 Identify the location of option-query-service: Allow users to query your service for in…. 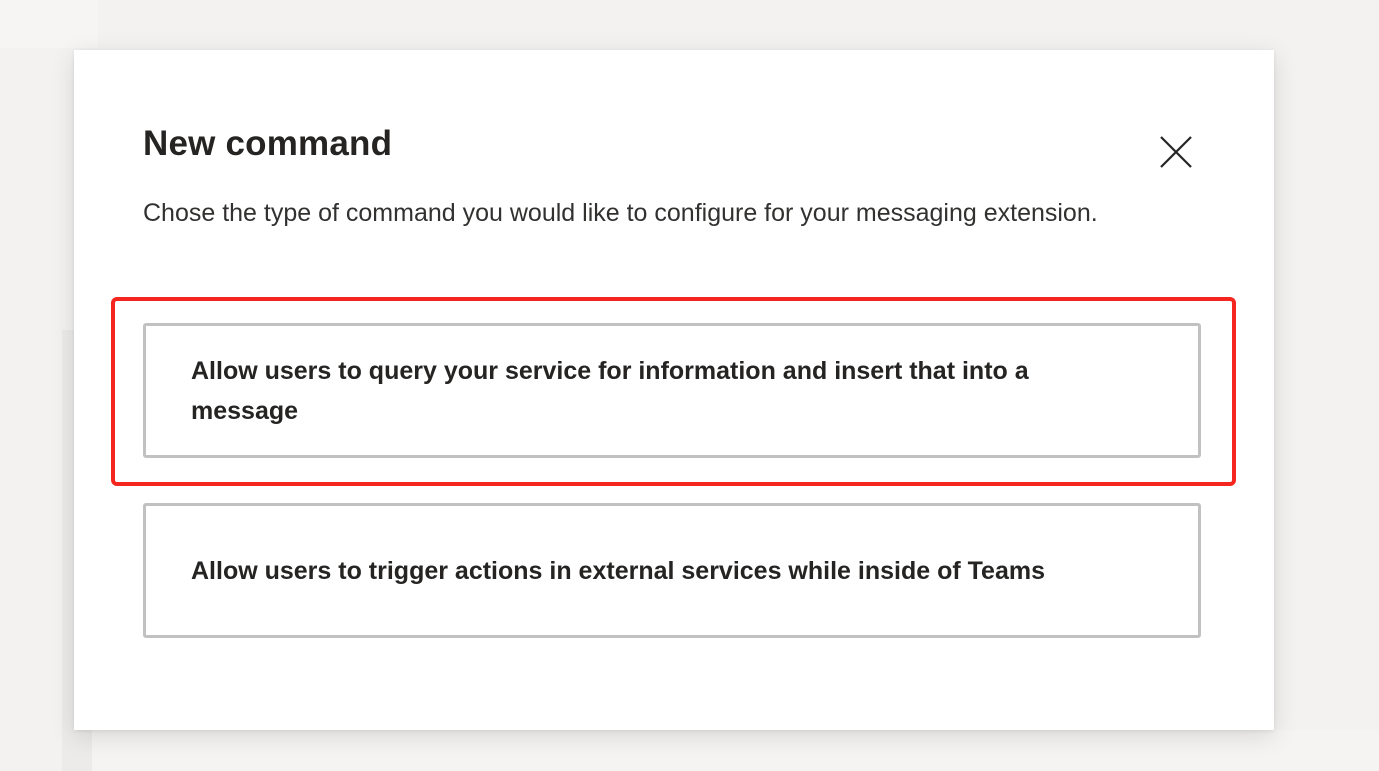
(672, 390).